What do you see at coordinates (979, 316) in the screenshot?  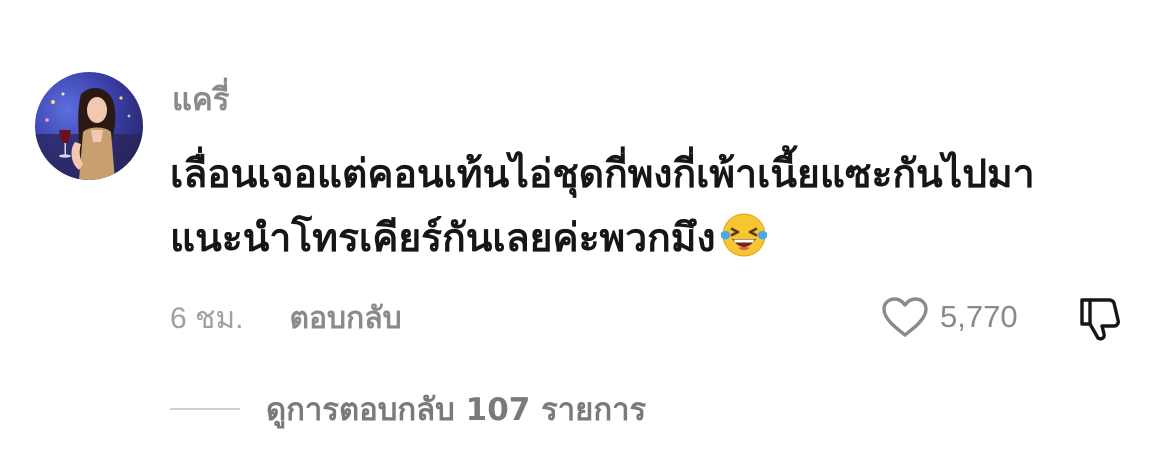 I see `like-count: 5,770` at bounding box center [979, 316].